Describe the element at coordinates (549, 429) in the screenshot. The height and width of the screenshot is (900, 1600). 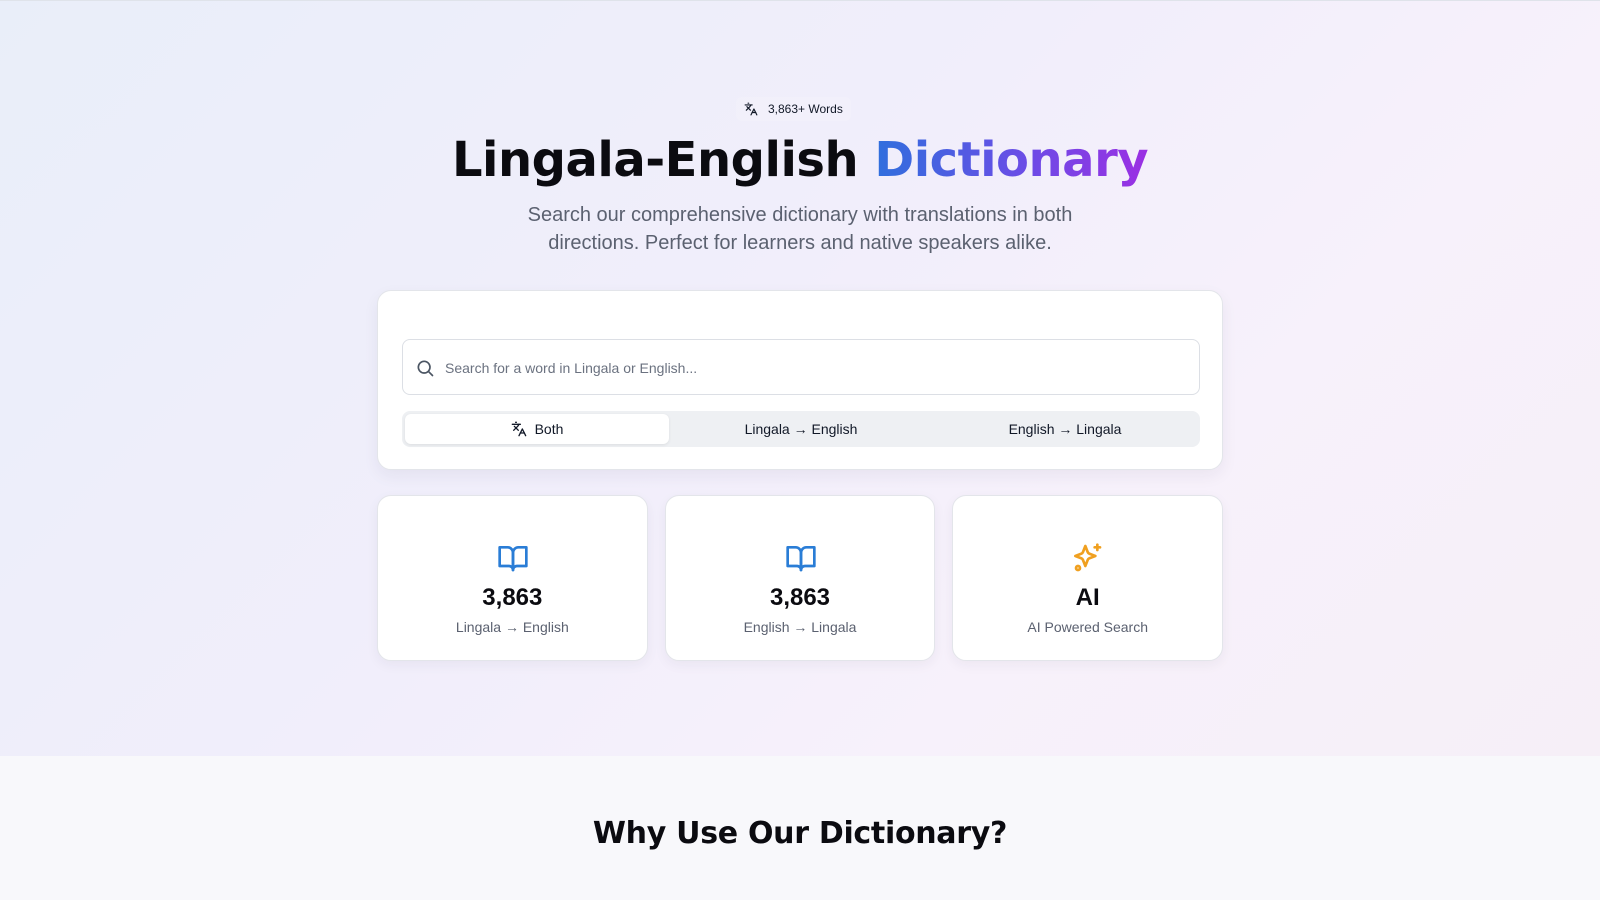
I see `tab-label: Both` at that location.